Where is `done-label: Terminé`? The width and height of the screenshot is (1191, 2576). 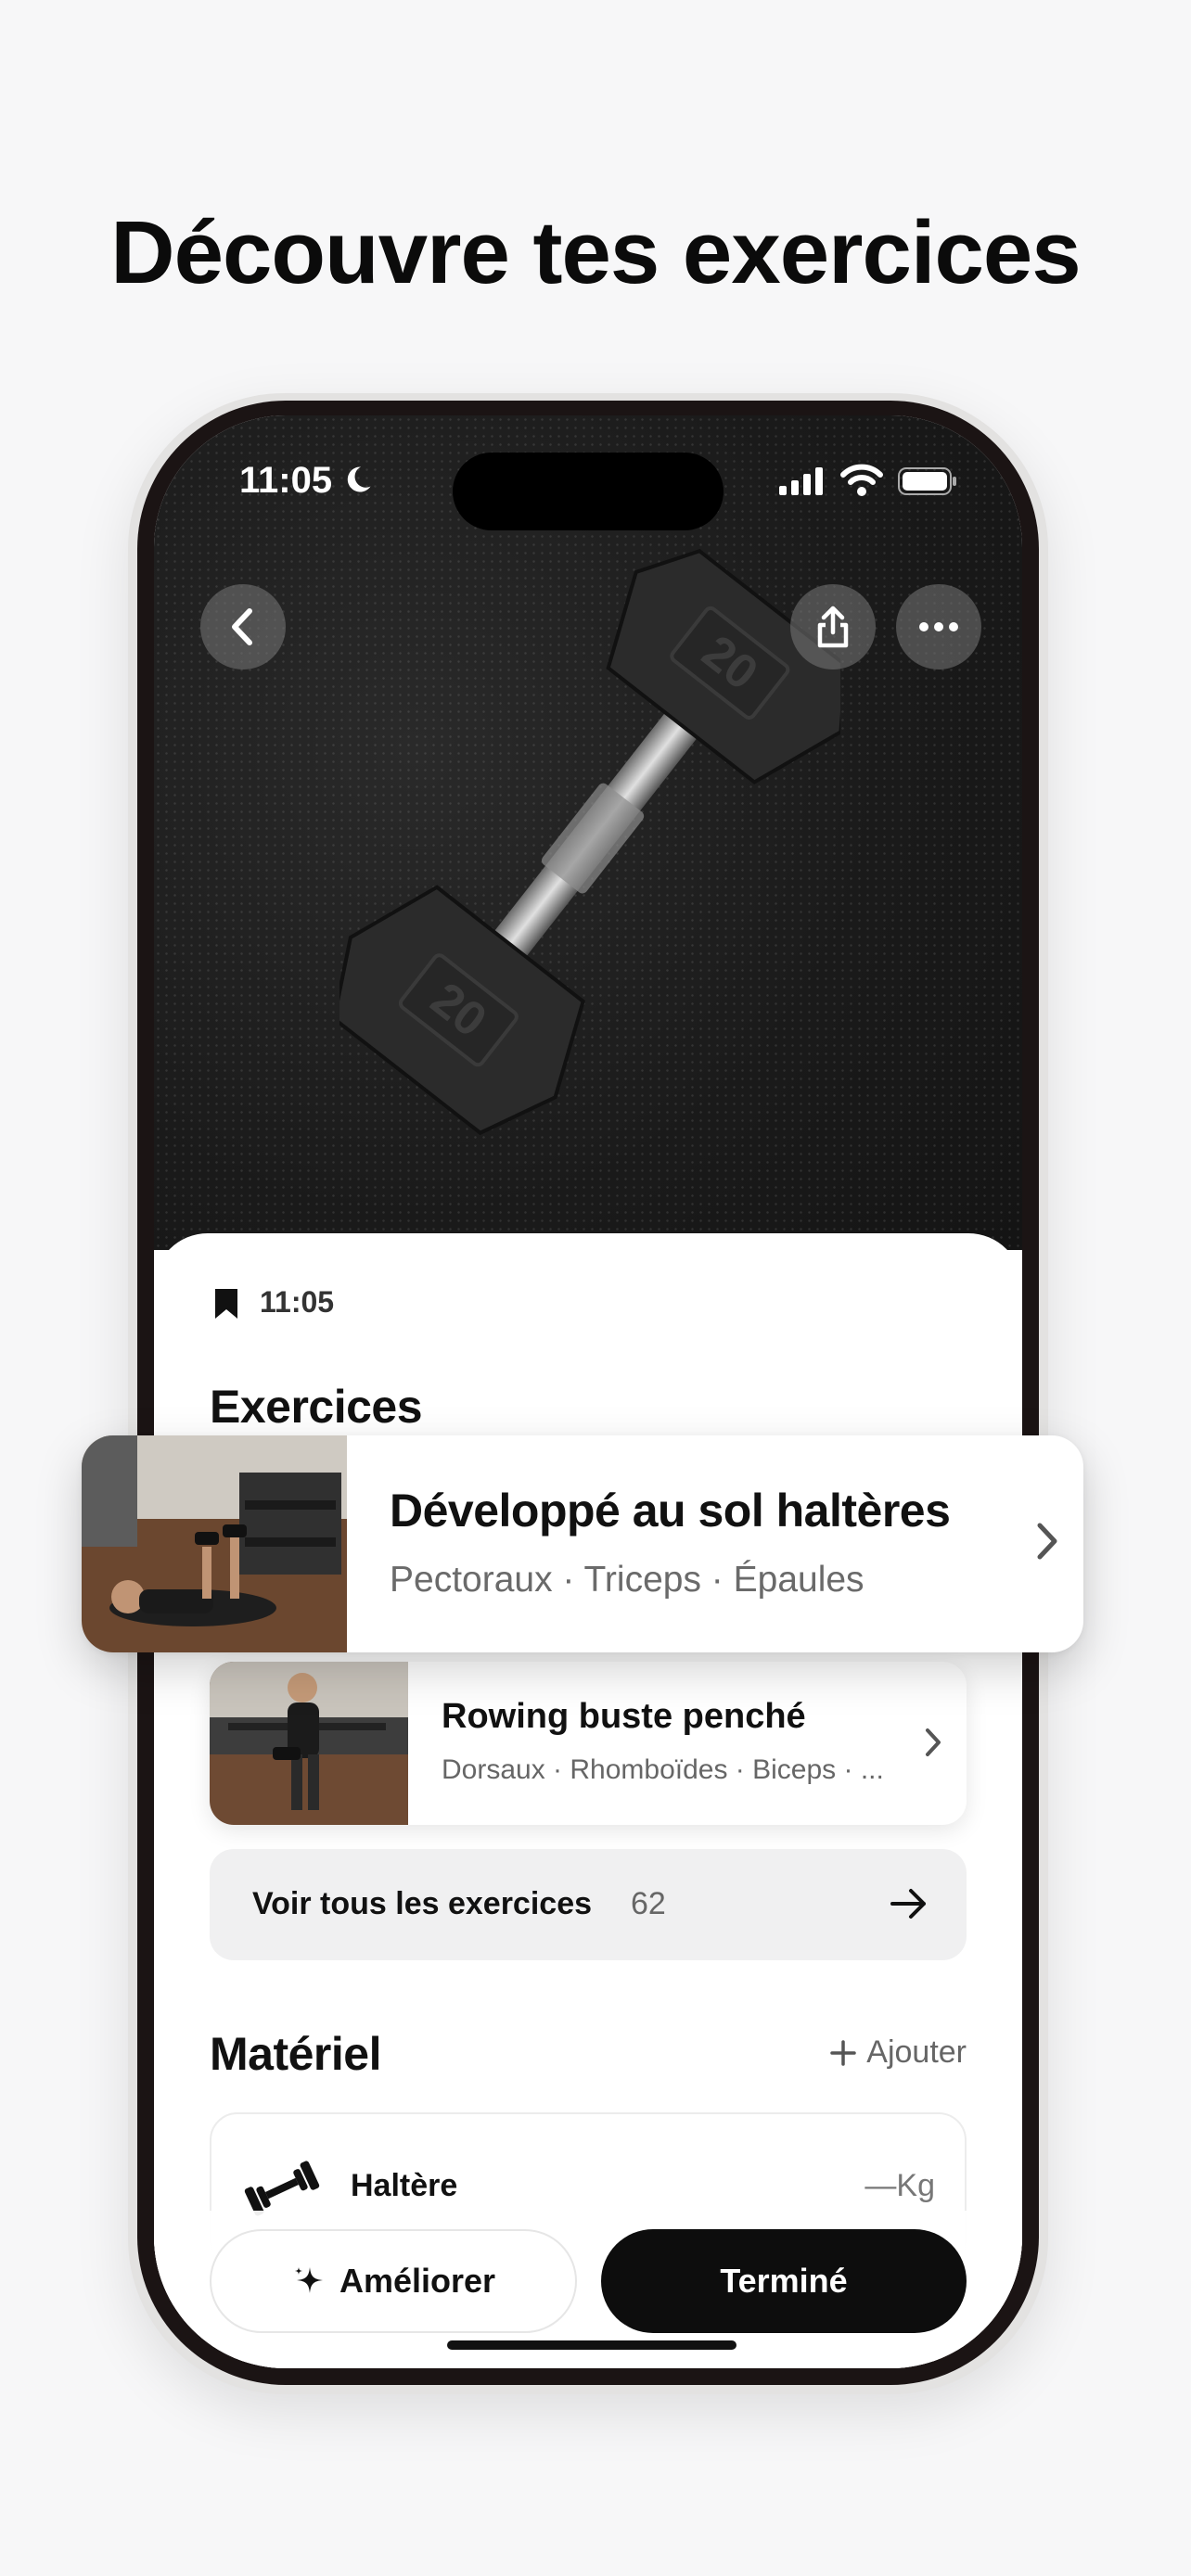 done-label: Terminé is located at coordinates (784, 2281).